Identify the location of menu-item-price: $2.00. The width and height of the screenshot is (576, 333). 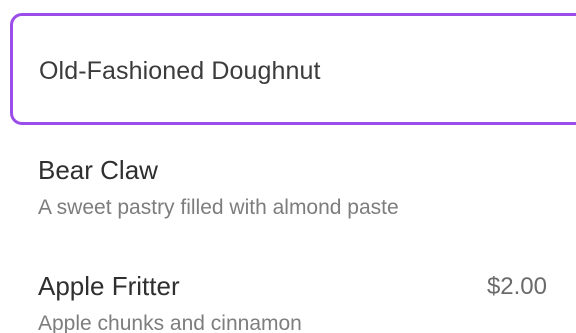
(516, 286).